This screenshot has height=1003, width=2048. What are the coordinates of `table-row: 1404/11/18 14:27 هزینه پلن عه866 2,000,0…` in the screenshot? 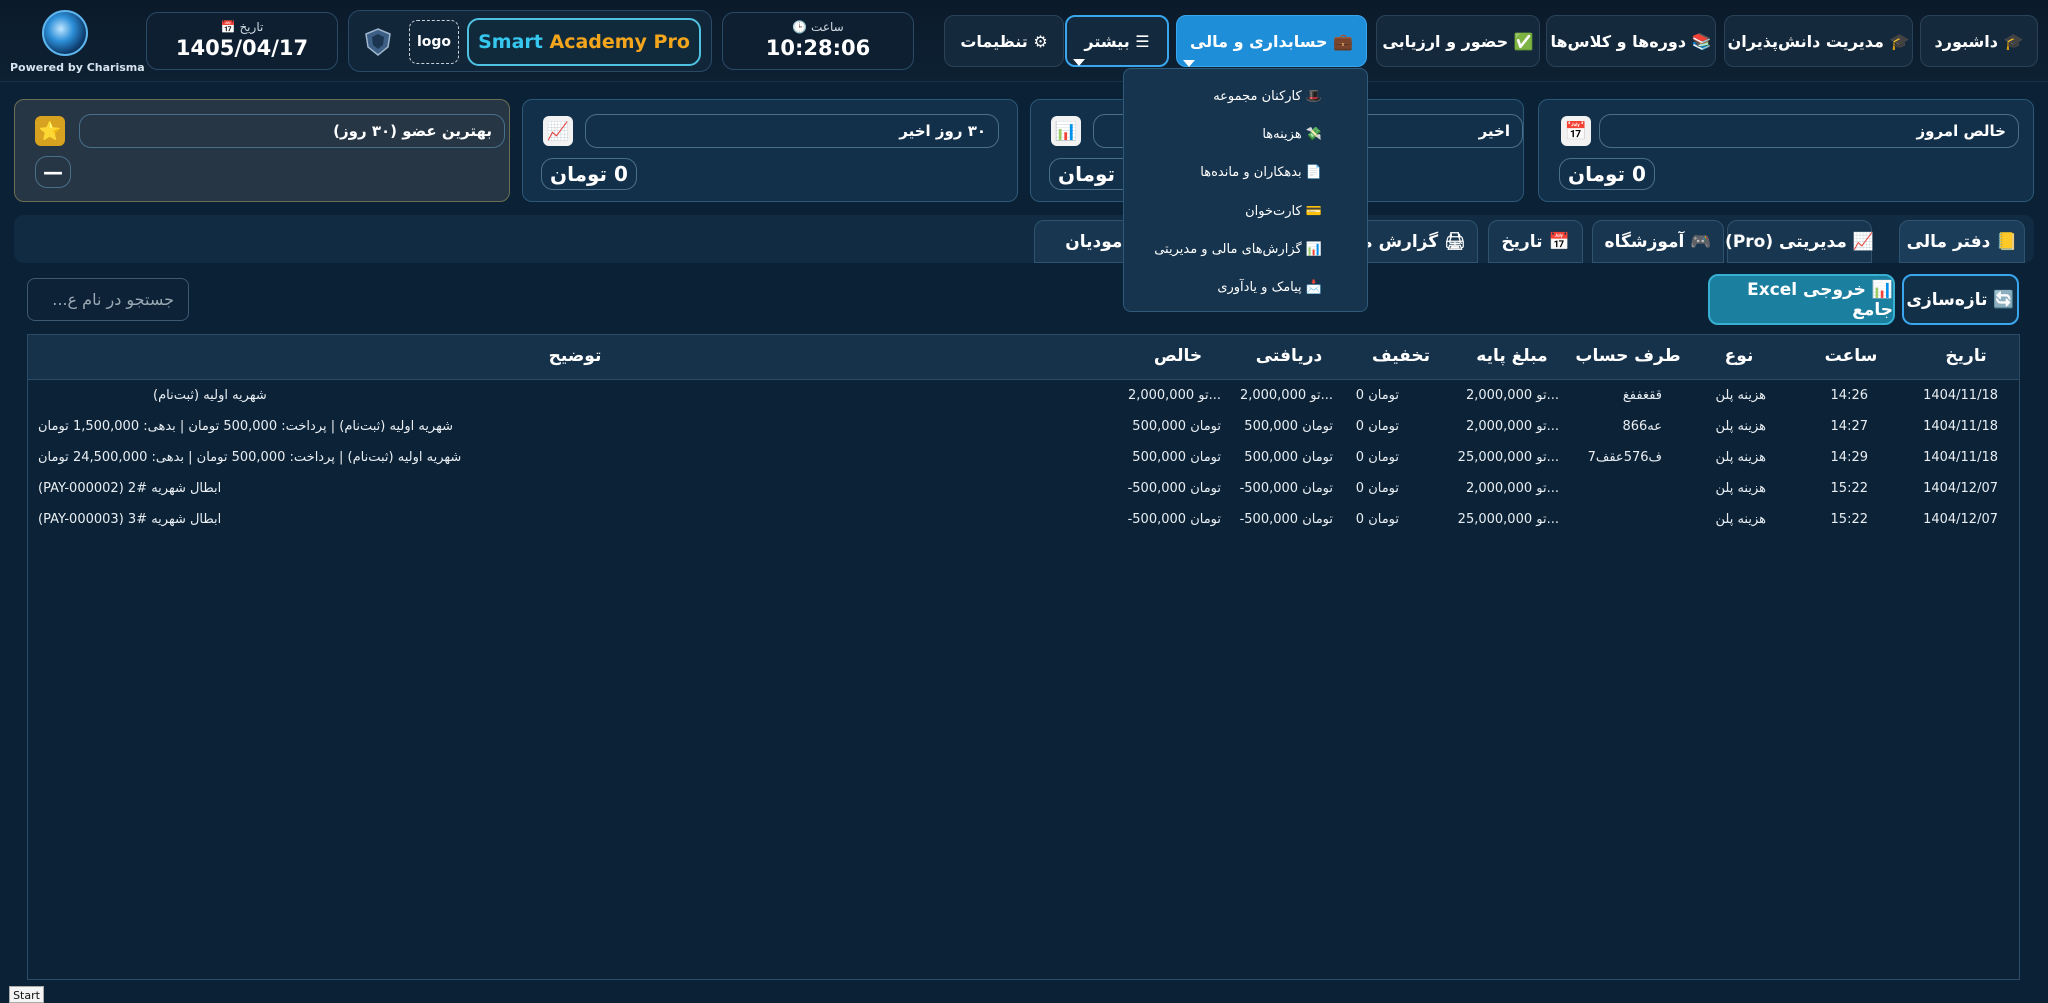 It's located at (1023, 427).